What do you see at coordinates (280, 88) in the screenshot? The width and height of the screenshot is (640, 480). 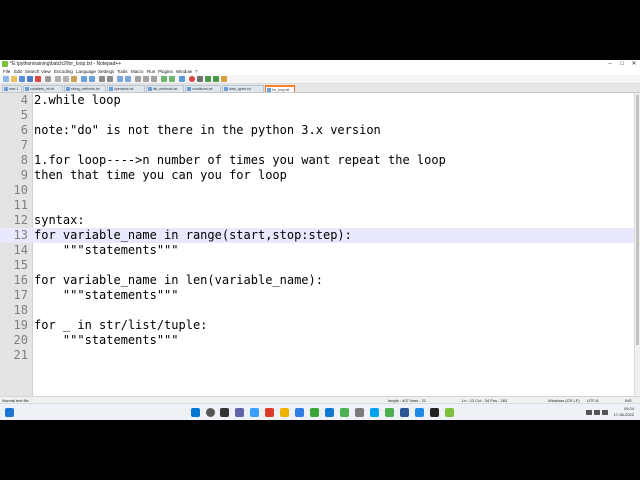 I see `tab-for-loop: for_loop.txt` at bounding box center [280, 88].